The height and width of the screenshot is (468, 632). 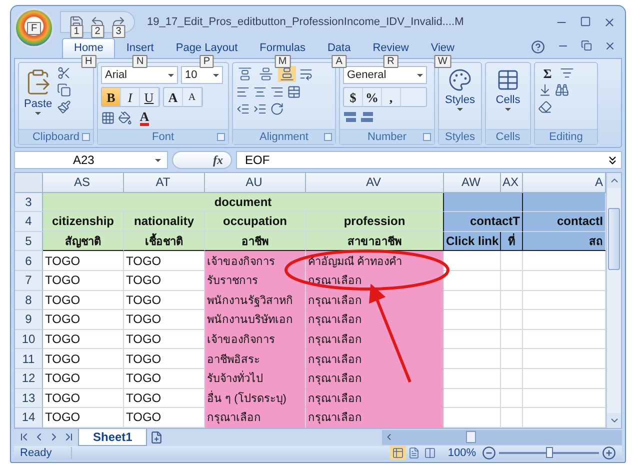 I want to click on row-header: 4, so click(x=29, y=222).